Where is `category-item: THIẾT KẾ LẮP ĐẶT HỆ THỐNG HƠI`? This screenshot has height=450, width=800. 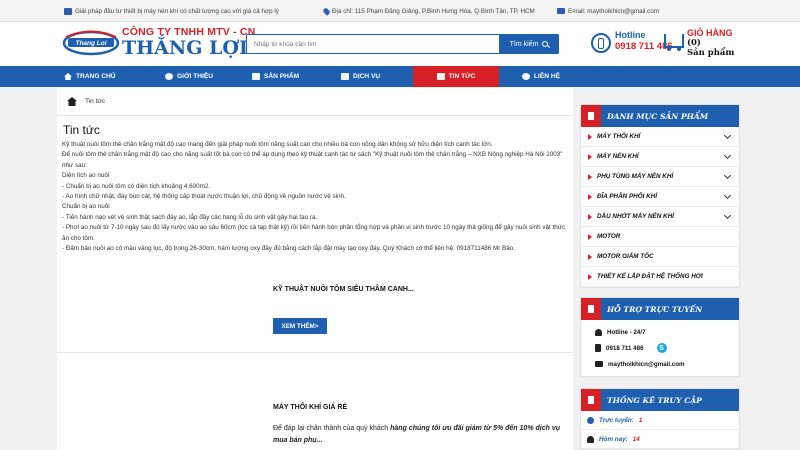
category-item: THIẾT KẾ LẮP ĐẶT HỆ THỐNG HƠI is located at coordinates (660, 277).